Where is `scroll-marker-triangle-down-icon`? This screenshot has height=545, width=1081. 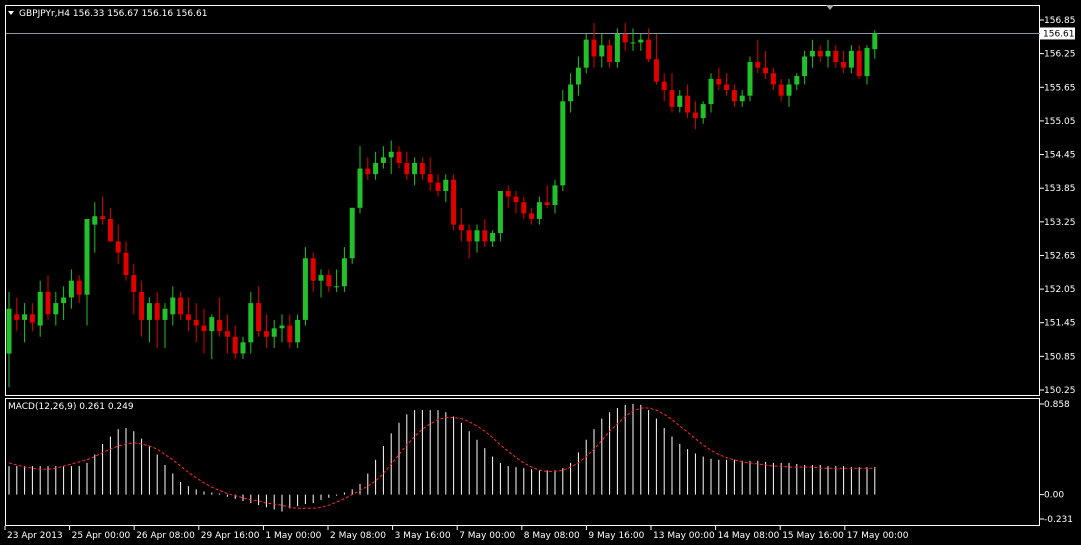 scroll-marker-triangle-down-icon is located at coordinates (830, 7).